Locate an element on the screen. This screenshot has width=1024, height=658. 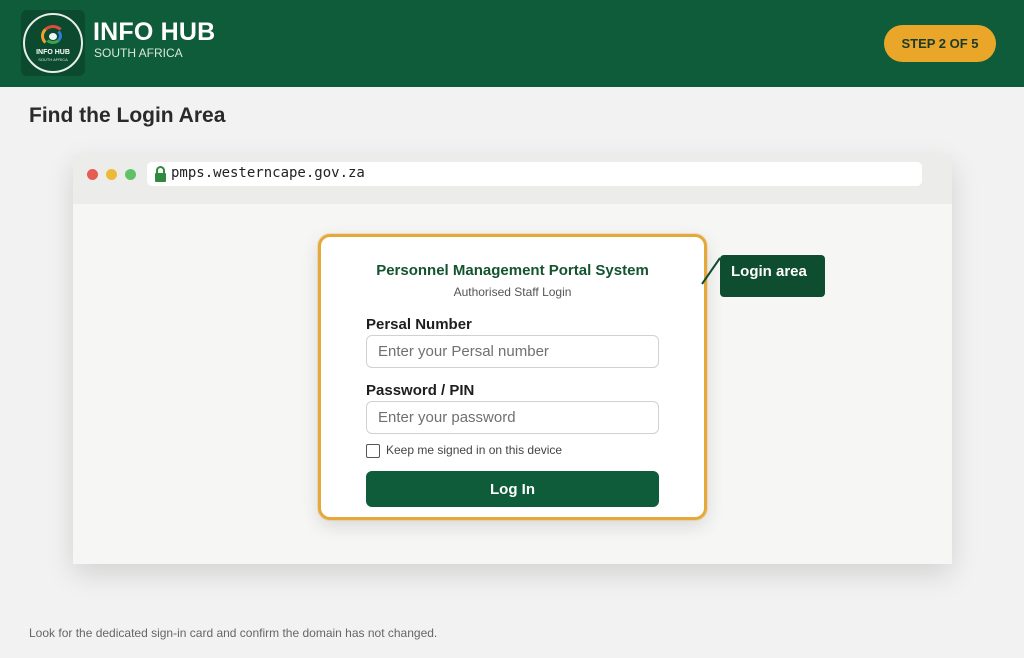
keep-signed-in-checkbox is located at coordinates (373, 451).